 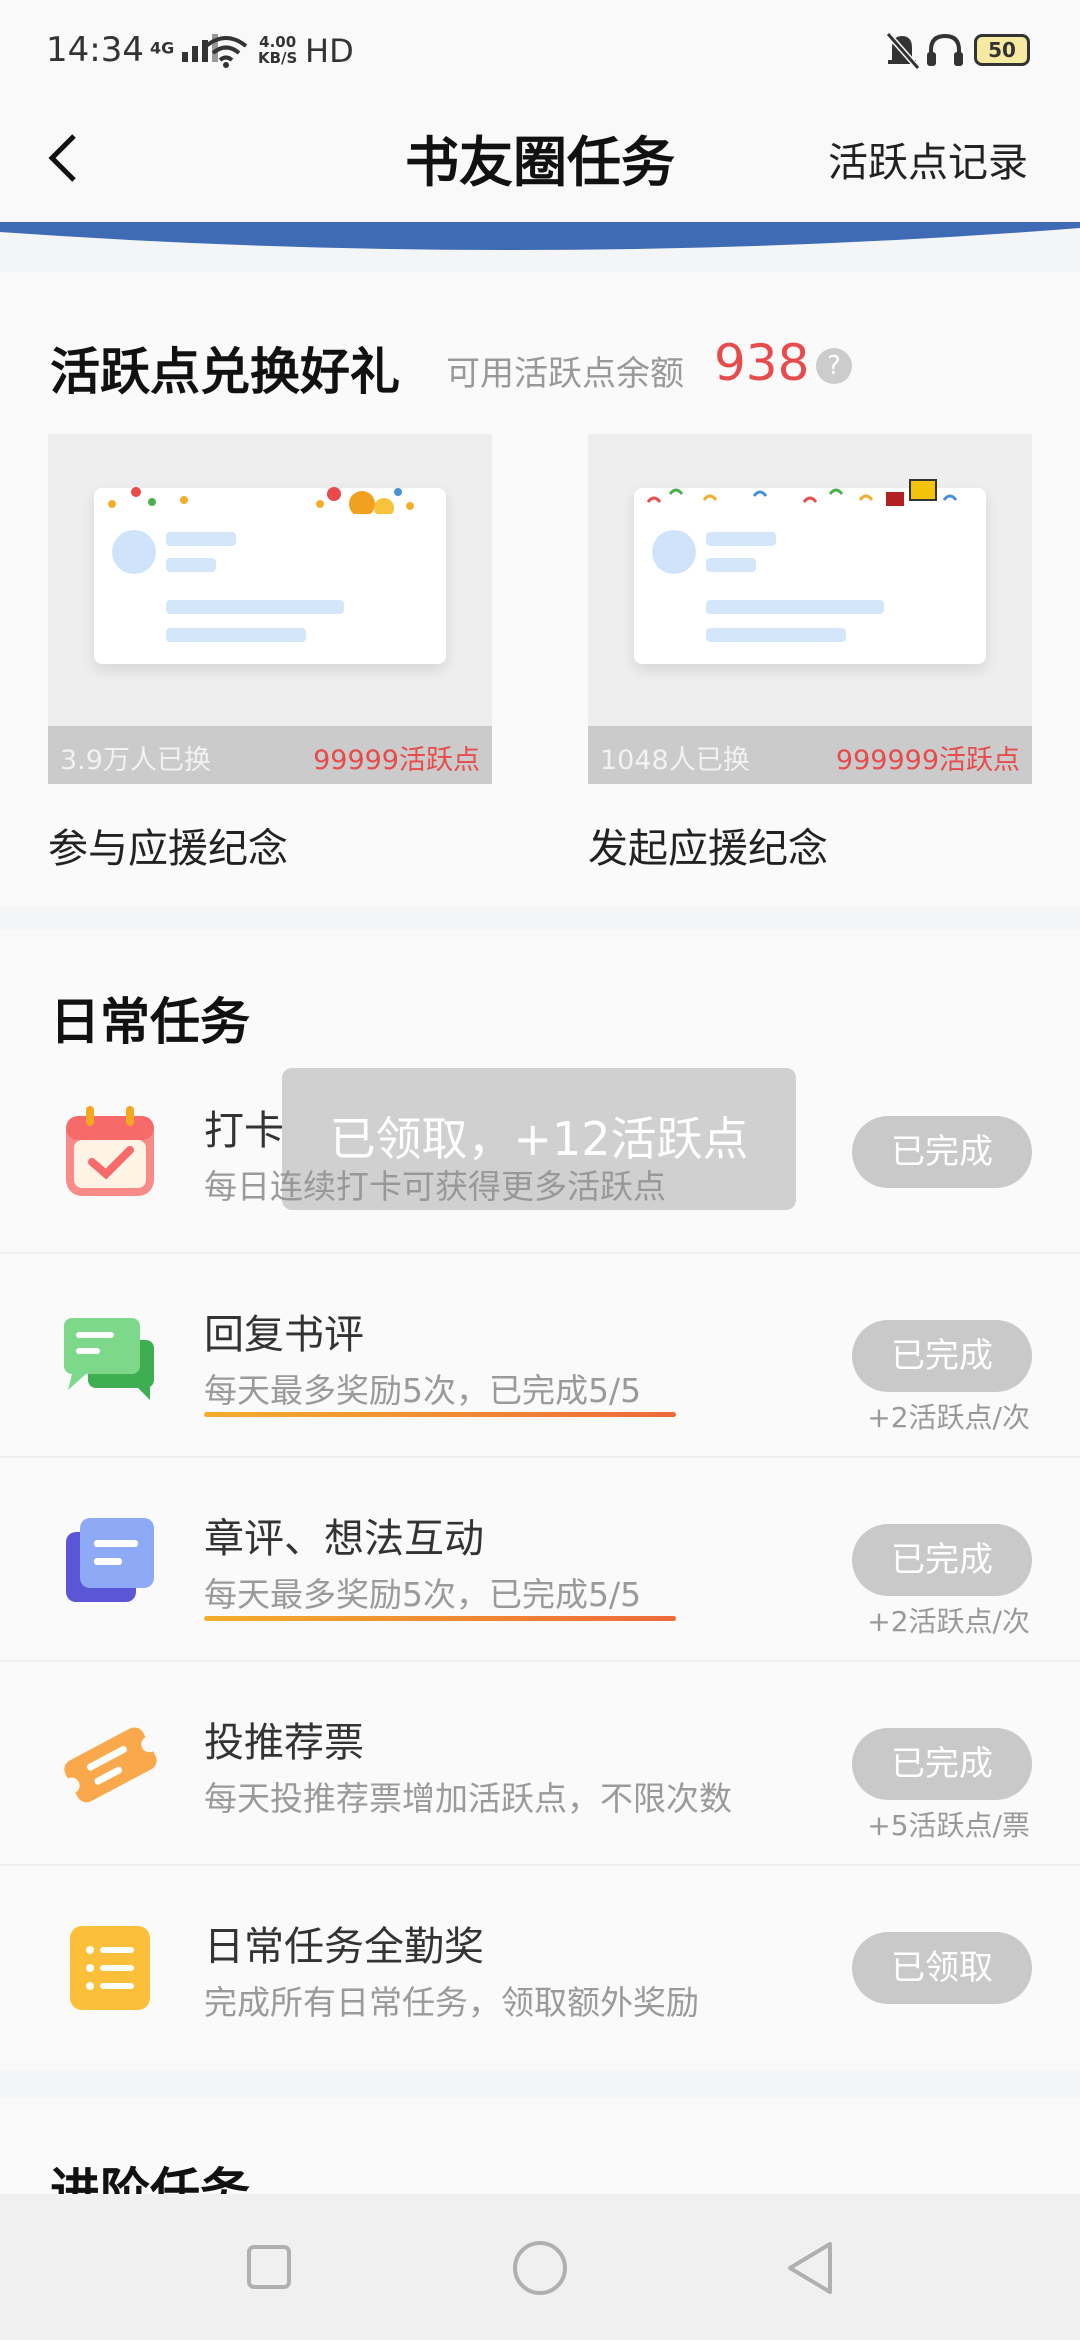 I want to click on task-reply-review: 回复书评 每天最多奖励5次，已完成5/5 已完成 +2活跃点/次, so click(x=540, y=1356).